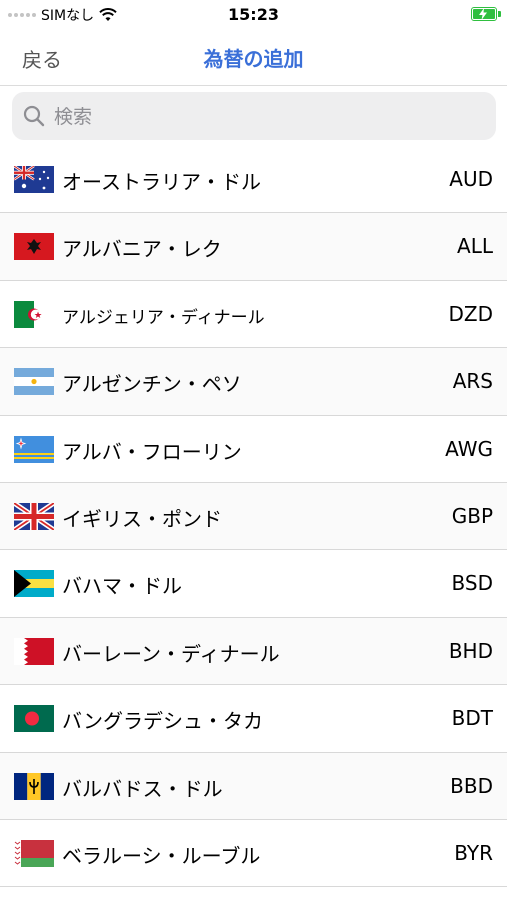  Describe the element at coordinates (34, 179) in the screenshot. I see `australia-flag-icon` at that location.